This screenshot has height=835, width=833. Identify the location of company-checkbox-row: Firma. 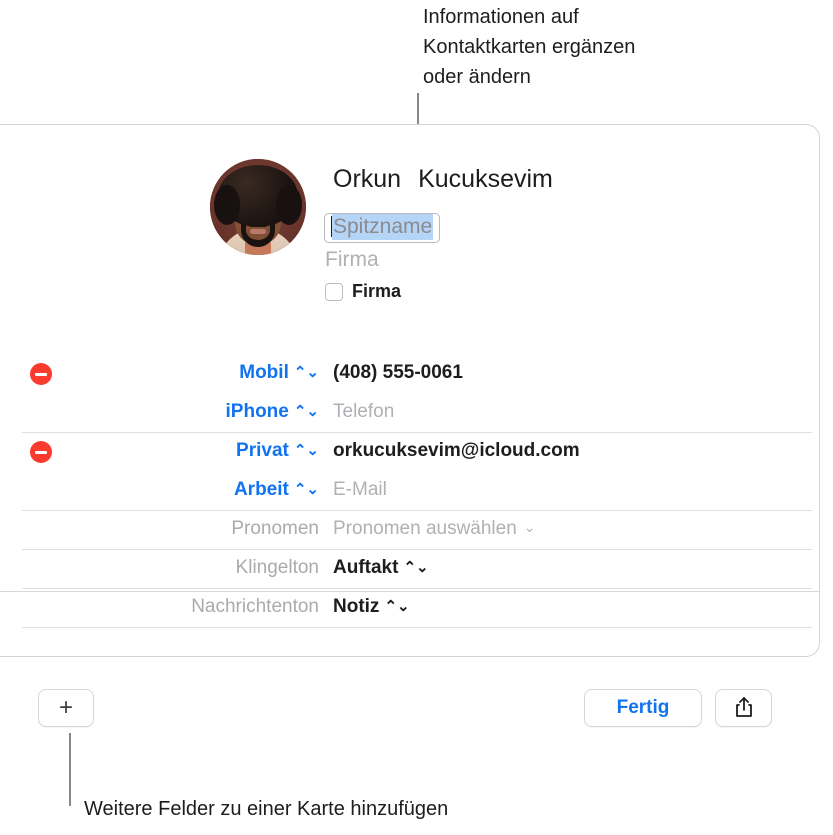
(363, 291).